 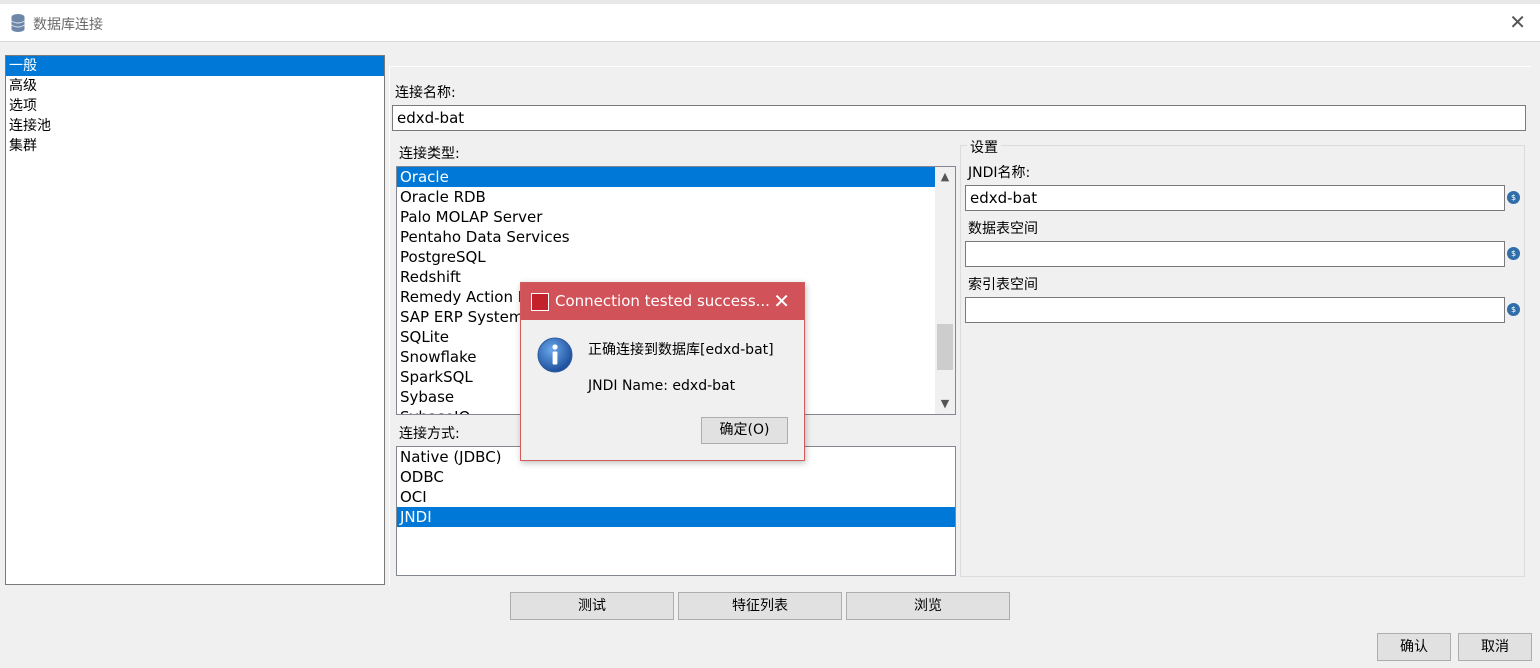 I want to click on data-tablespace-label: 数据表空间, so click(x=1003, y=229).